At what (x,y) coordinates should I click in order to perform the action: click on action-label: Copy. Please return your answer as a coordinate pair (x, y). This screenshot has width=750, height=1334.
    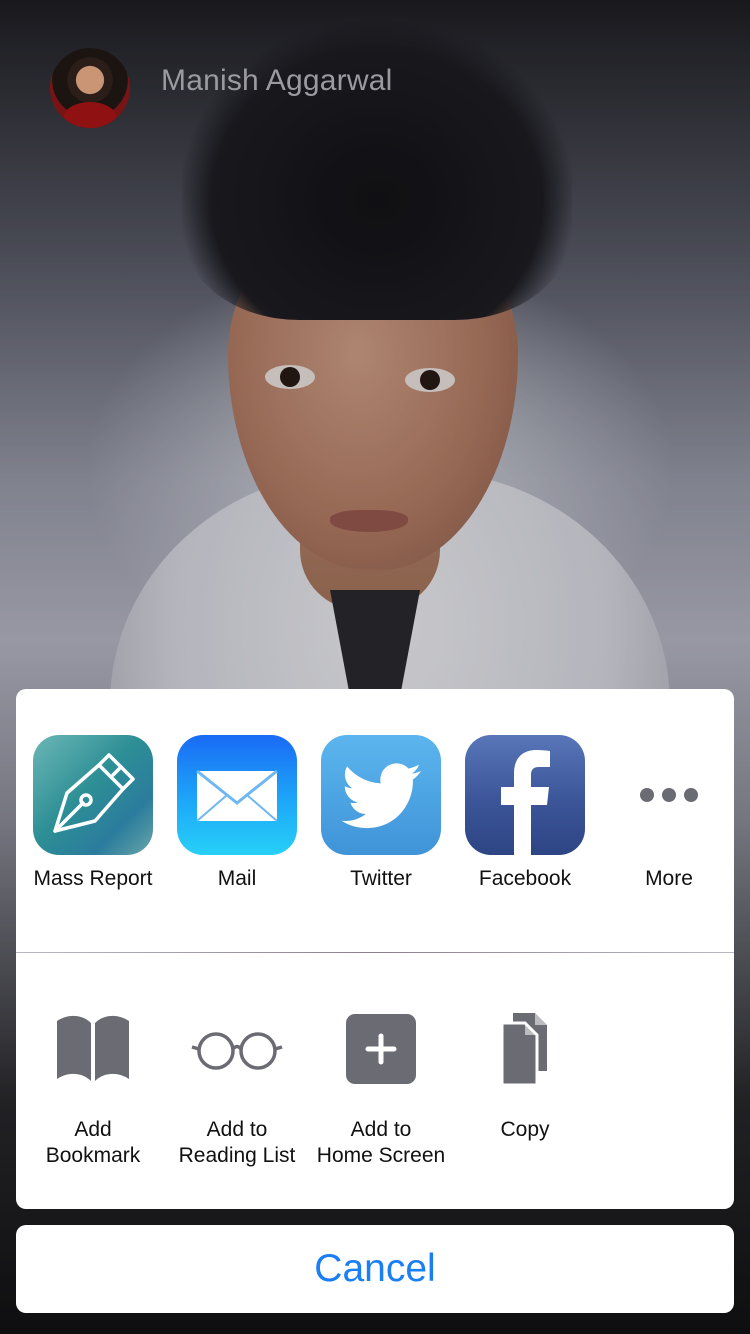
    Looking at the image, I should click on (525, 1130).